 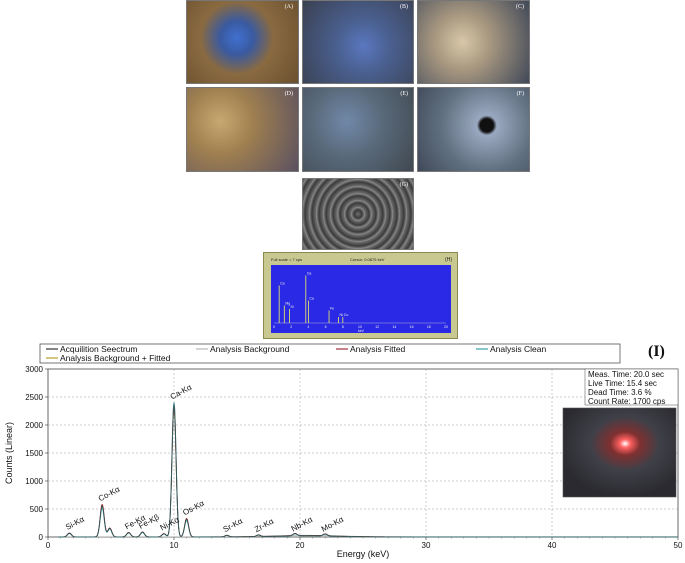 I want to click on figure-label: (I), so click(x=656, y=351).